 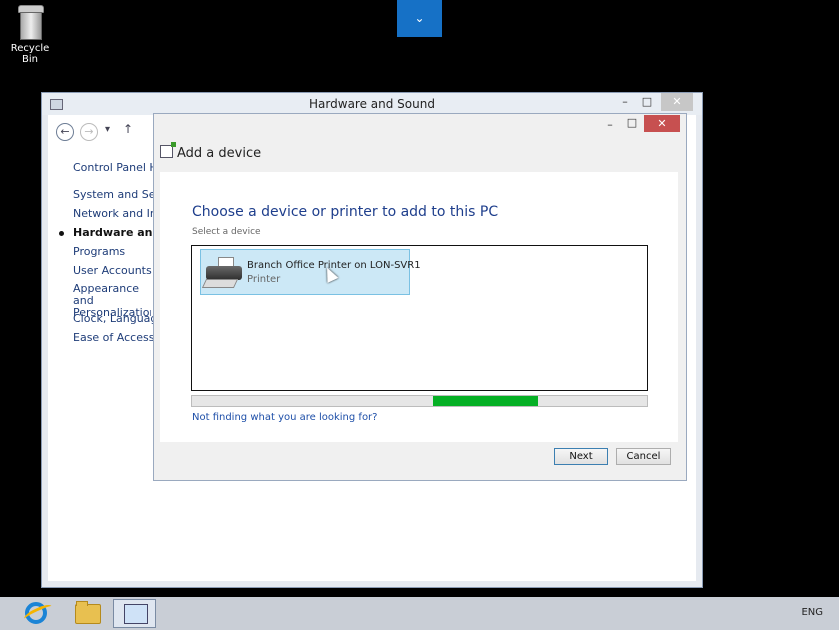 I want to click on chevron-down-icon: ⌄, so click(x=419, y=18).